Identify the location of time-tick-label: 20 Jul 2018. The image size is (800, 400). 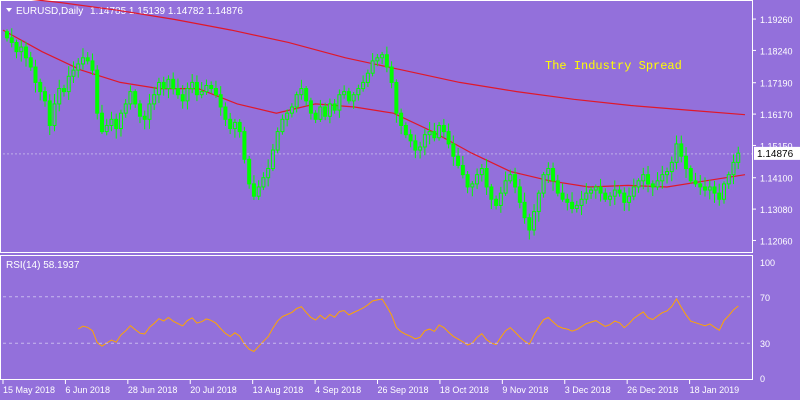
(213, 390).